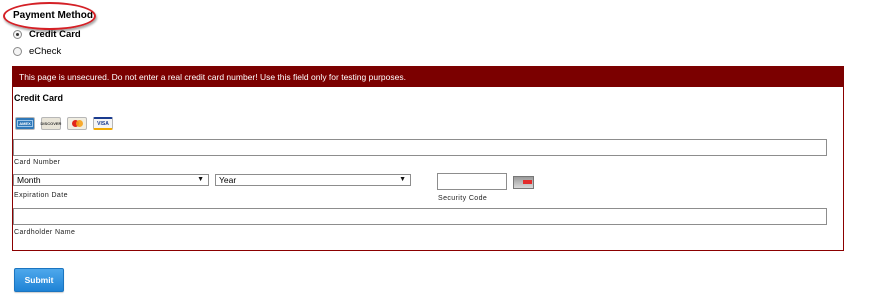  What do you see at coordinates (228, 180) in the screenshot?
I see `expiration-year-value: Year` at bounding box center [228, 180].